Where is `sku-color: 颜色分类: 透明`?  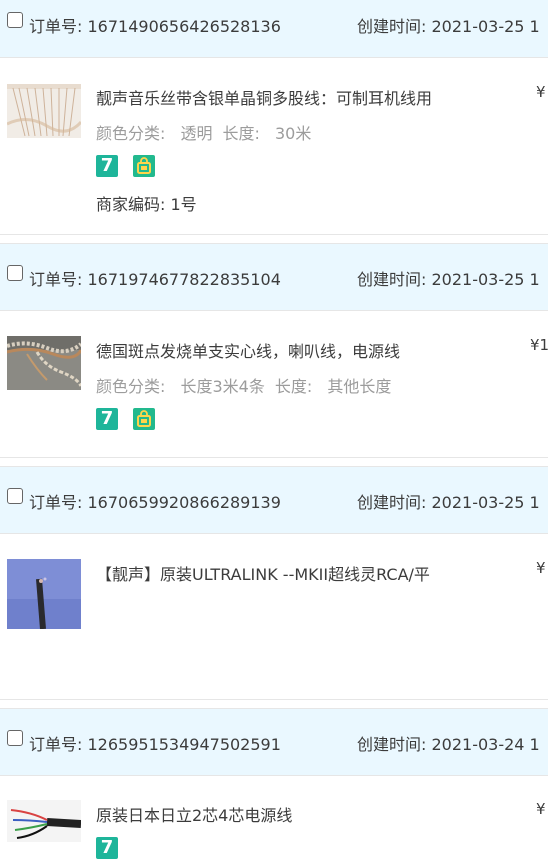 sku-color: 颜色分类: 透明 is located at coordinates (154, 133).